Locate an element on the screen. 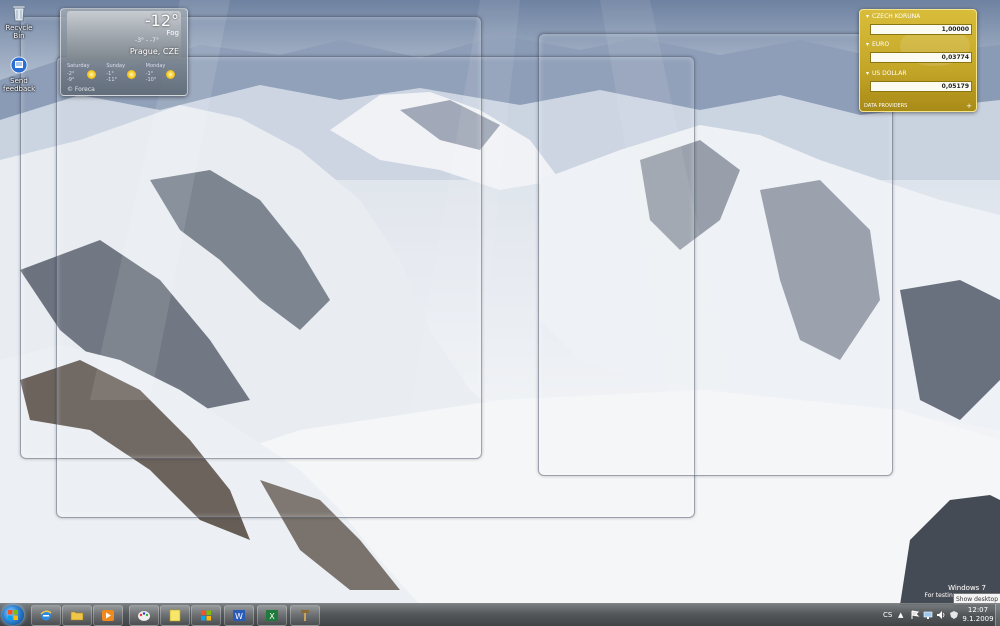  taskbar-tool-button is located at coordinates (305, 615).